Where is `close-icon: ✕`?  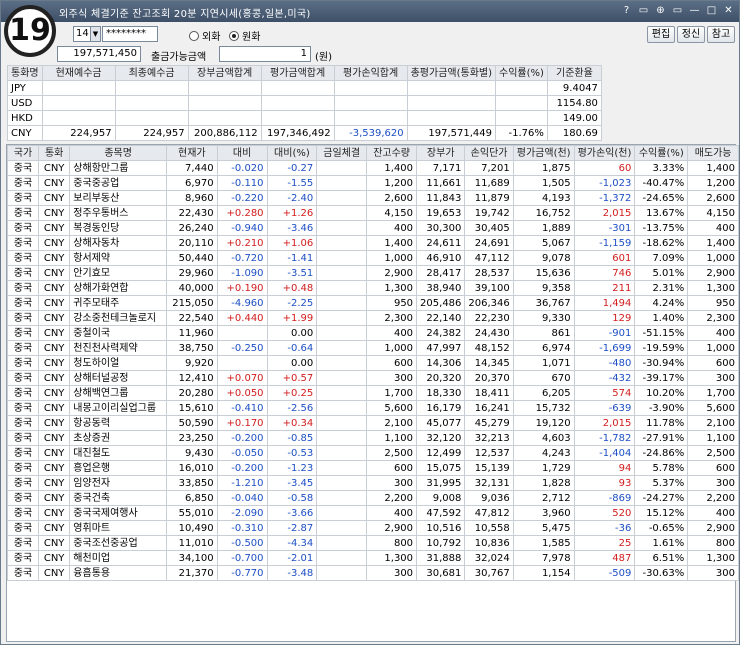
close-icon: ✕ is located at coordinates (728, 10).